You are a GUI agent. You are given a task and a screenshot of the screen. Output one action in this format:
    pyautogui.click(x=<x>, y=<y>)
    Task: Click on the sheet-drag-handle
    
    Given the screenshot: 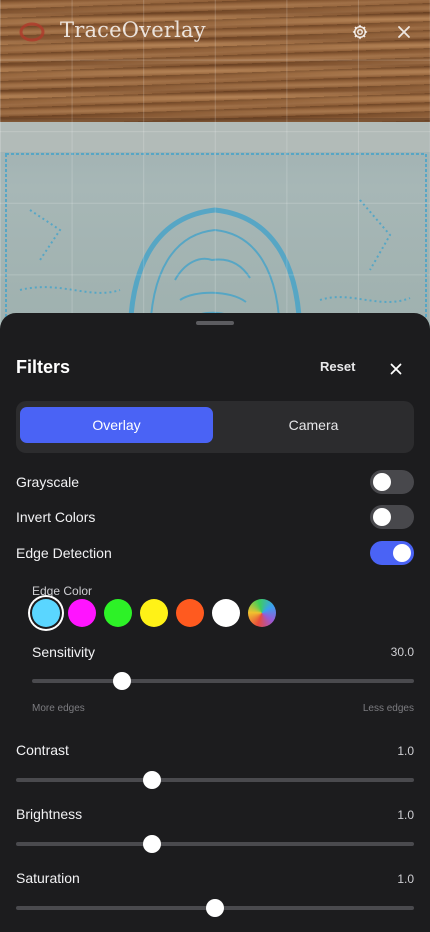 What is the action you would take?
    pyautogui.click(x=215, y=323)
    